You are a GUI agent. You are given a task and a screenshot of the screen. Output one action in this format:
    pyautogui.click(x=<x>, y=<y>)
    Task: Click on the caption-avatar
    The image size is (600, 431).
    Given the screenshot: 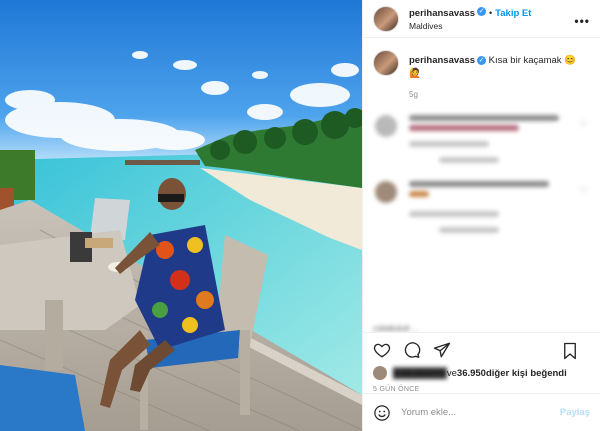 What is the action you would take?
    pyautogui.click(x=386, y=63)
    